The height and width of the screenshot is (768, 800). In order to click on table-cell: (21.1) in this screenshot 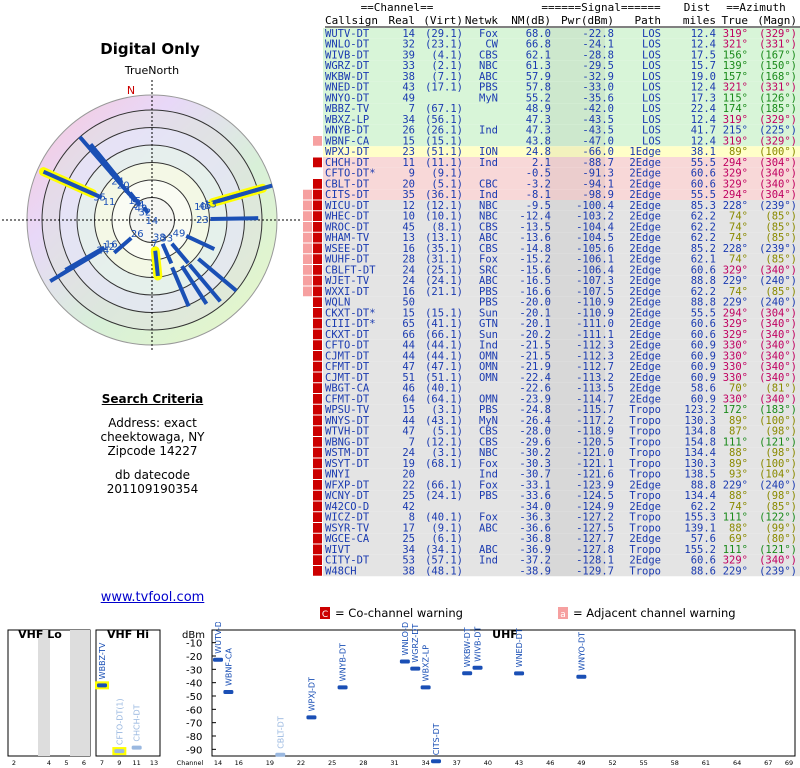, I will do `click(444, 292)`.